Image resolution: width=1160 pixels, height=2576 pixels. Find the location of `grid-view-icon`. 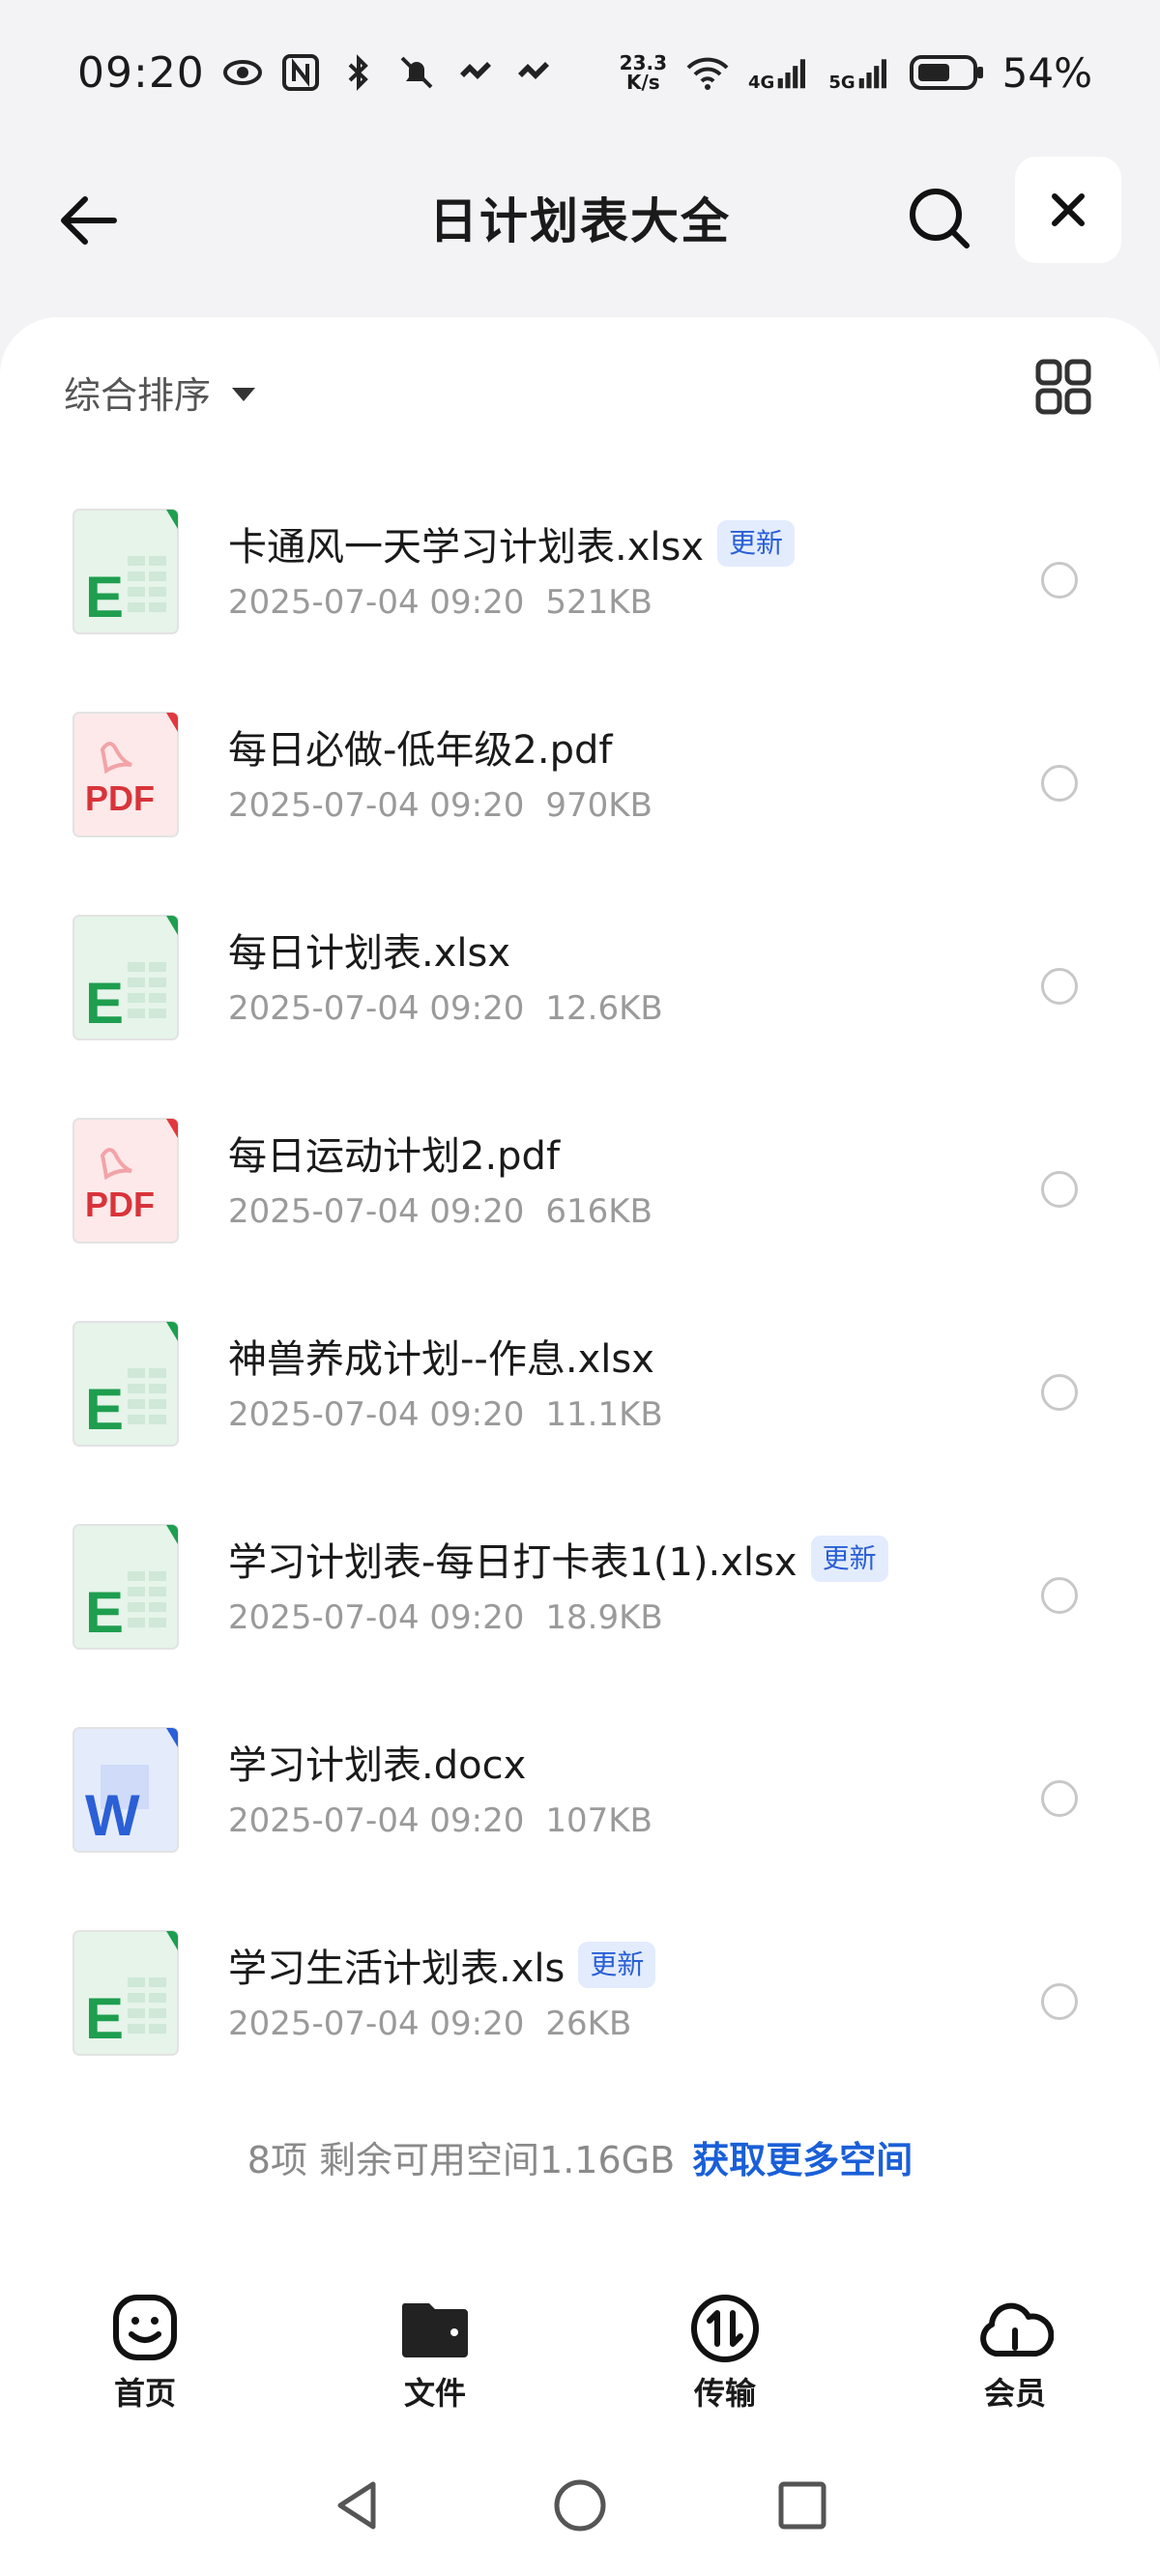

grid-view-icon is located at coordinates (1063, 387).